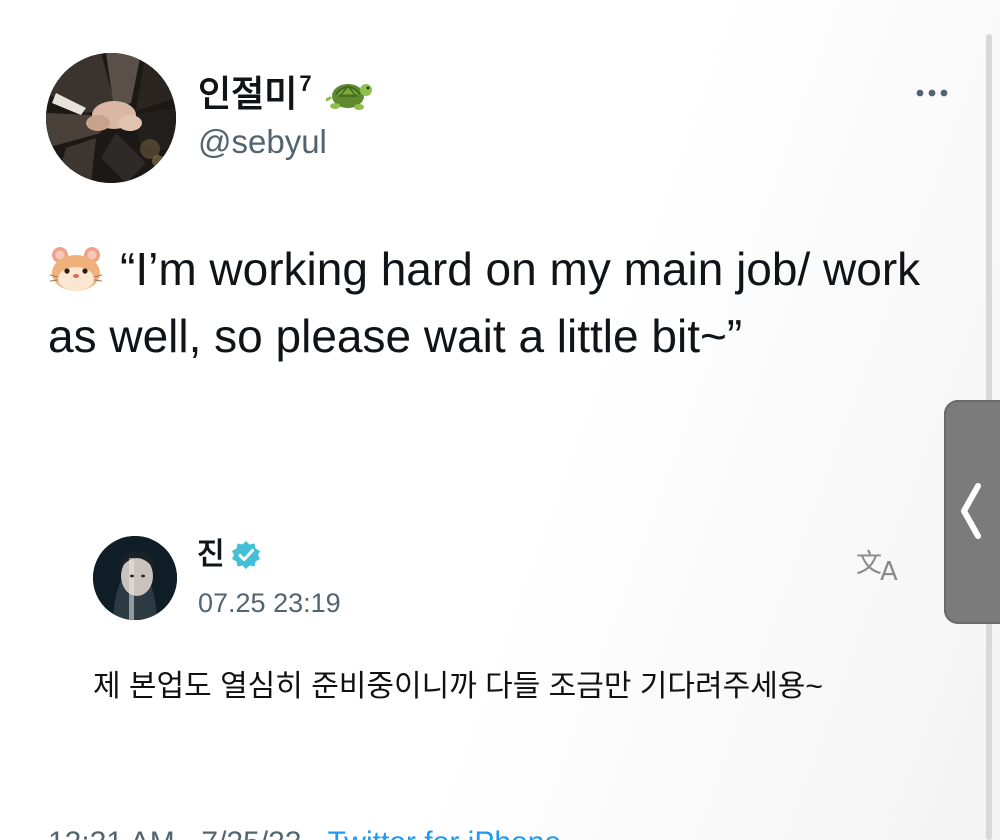 The height and width of the screenshot is (840, 1000). What do you see at coordinates (246, 555) in the screenshot?
I see `verified-badge-icon` at bounding box center [246, 555].